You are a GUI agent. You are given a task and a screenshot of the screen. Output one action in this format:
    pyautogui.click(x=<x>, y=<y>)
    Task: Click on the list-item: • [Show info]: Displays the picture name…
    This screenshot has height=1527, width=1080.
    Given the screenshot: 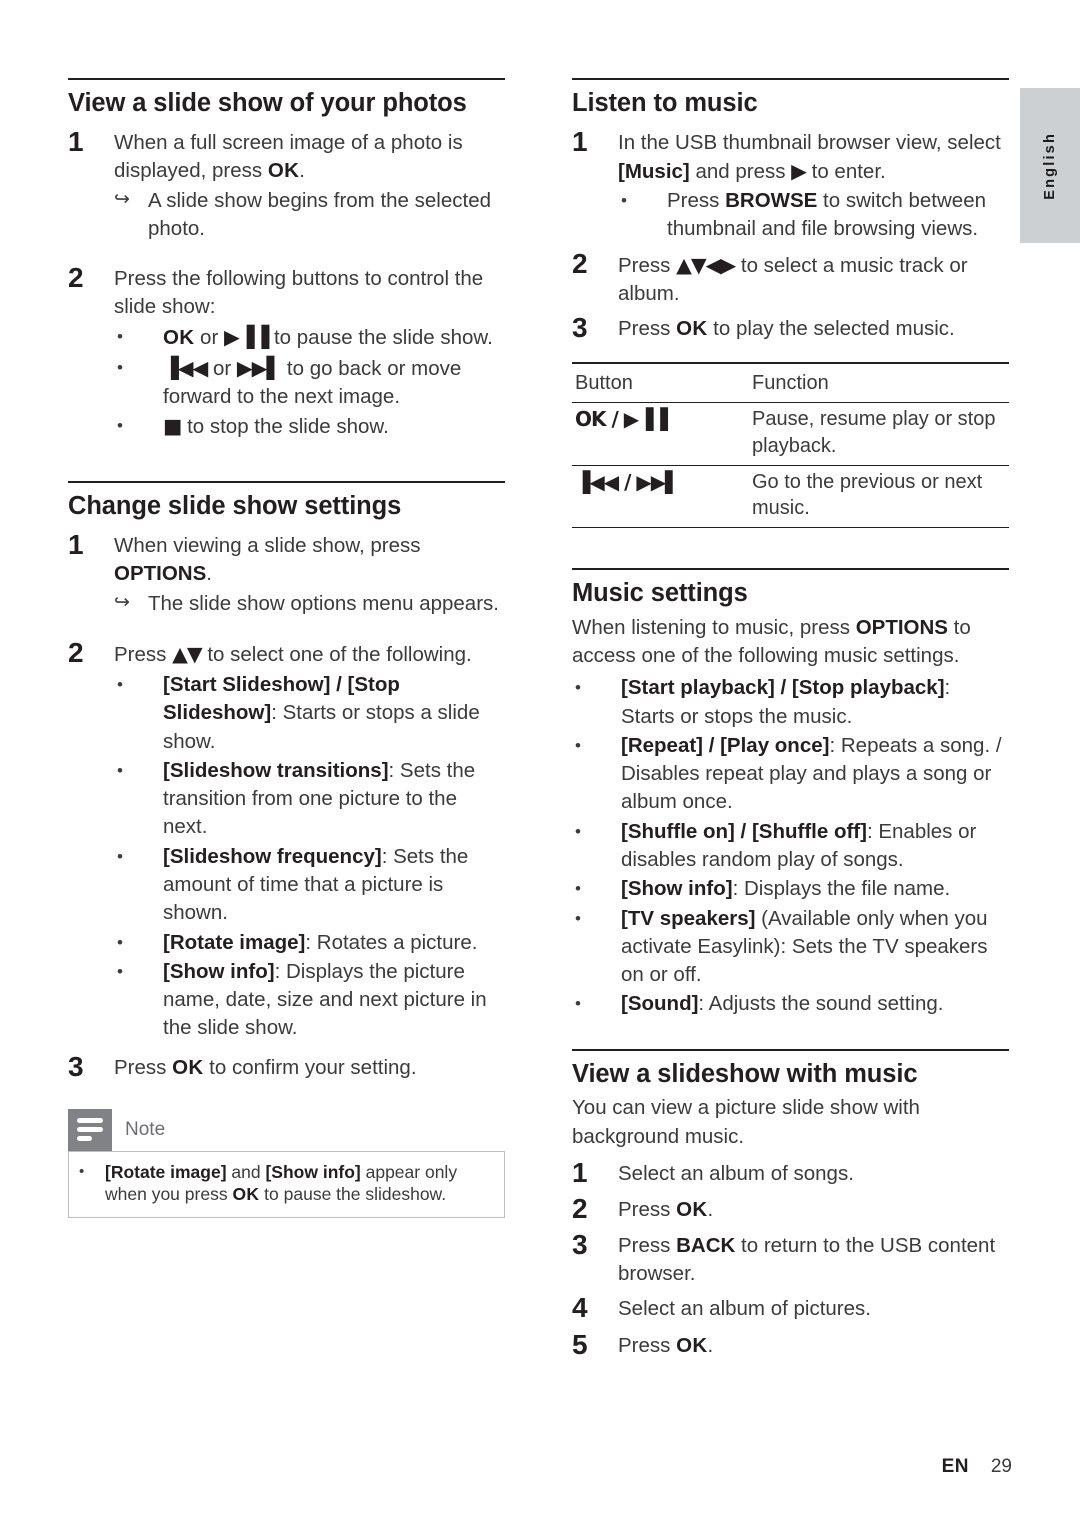 What is the action you would take?
    pyautogui.click(x=309, y=1000)
    